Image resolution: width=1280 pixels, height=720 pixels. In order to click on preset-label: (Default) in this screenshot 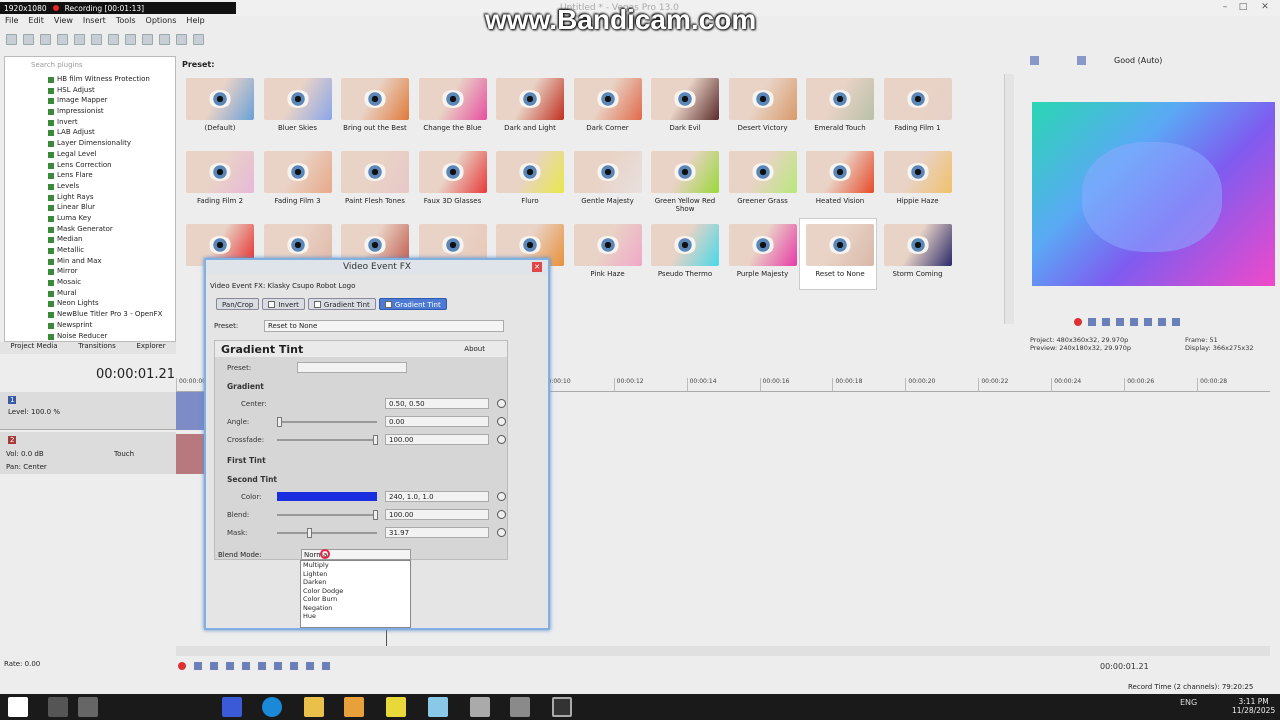, I will do `click(220, 128)`.